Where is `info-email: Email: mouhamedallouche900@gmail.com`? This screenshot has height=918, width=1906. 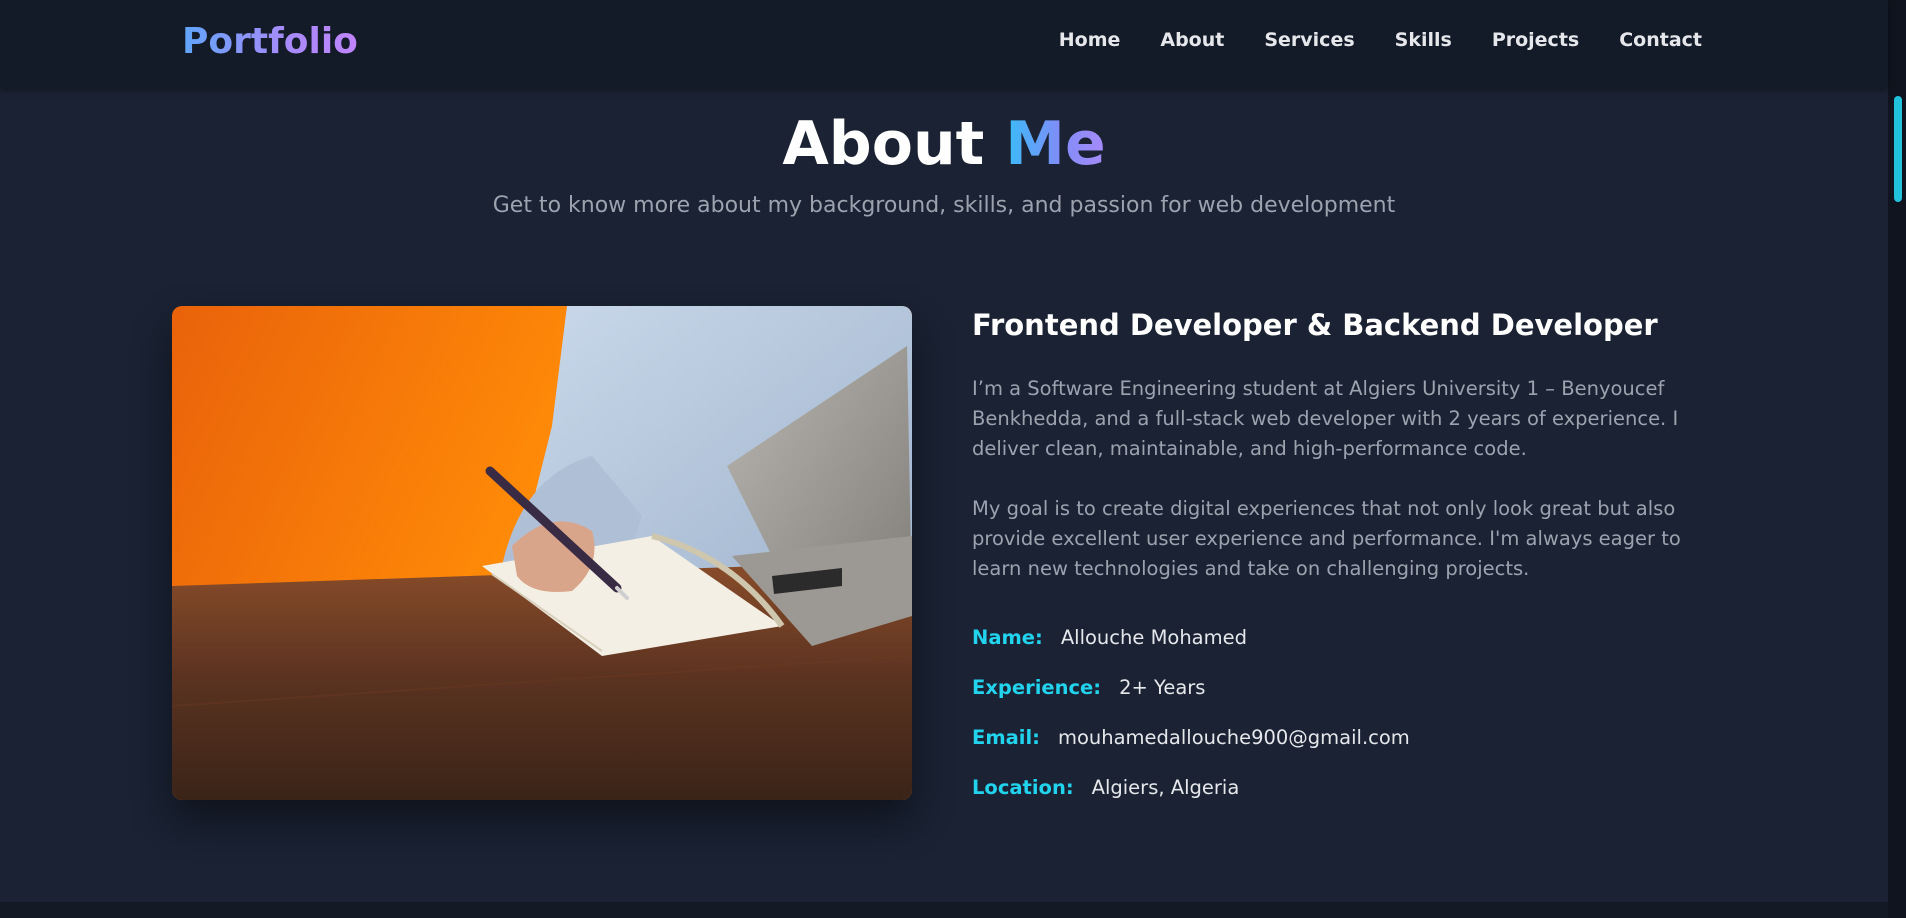 info-email: Email: mouhamedallouche900@gmail.com is located at coordinates (1352, 738).